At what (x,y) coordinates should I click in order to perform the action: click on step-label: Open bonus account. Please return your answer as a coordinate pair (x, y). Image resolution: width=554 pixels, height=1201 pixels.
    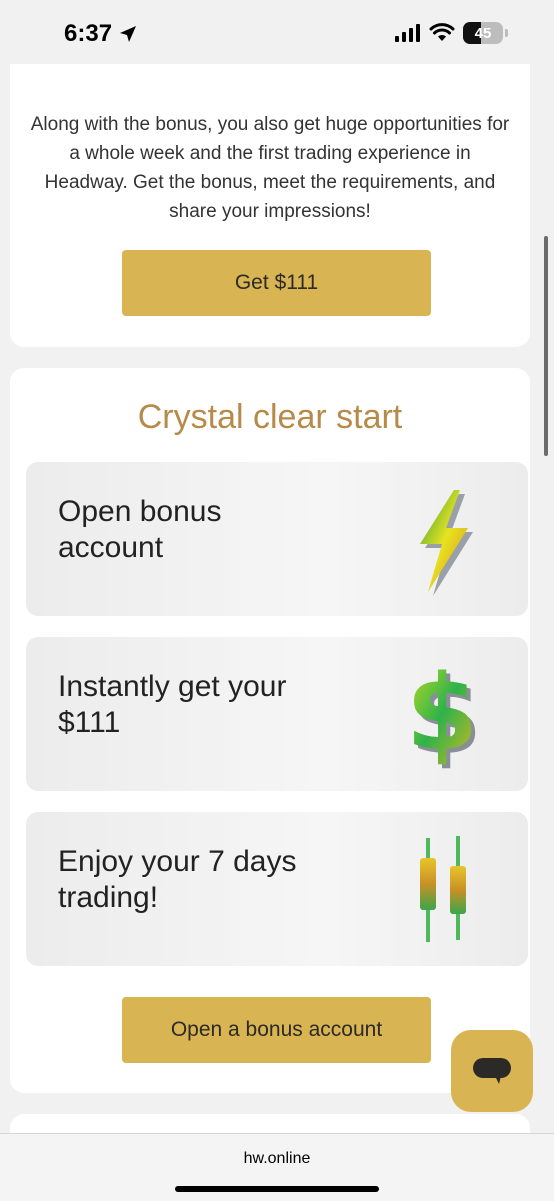
    Looking at the image, I should click on (140, 529).